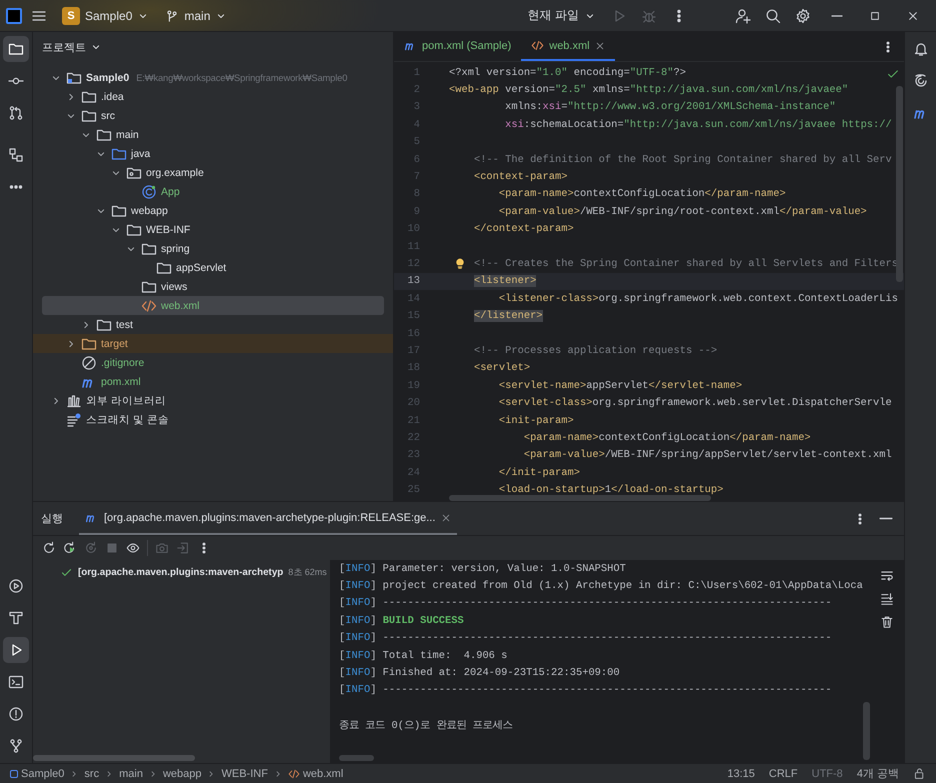 The image size is (936, 783). I want to click on lock-icon, so click(919, 773).